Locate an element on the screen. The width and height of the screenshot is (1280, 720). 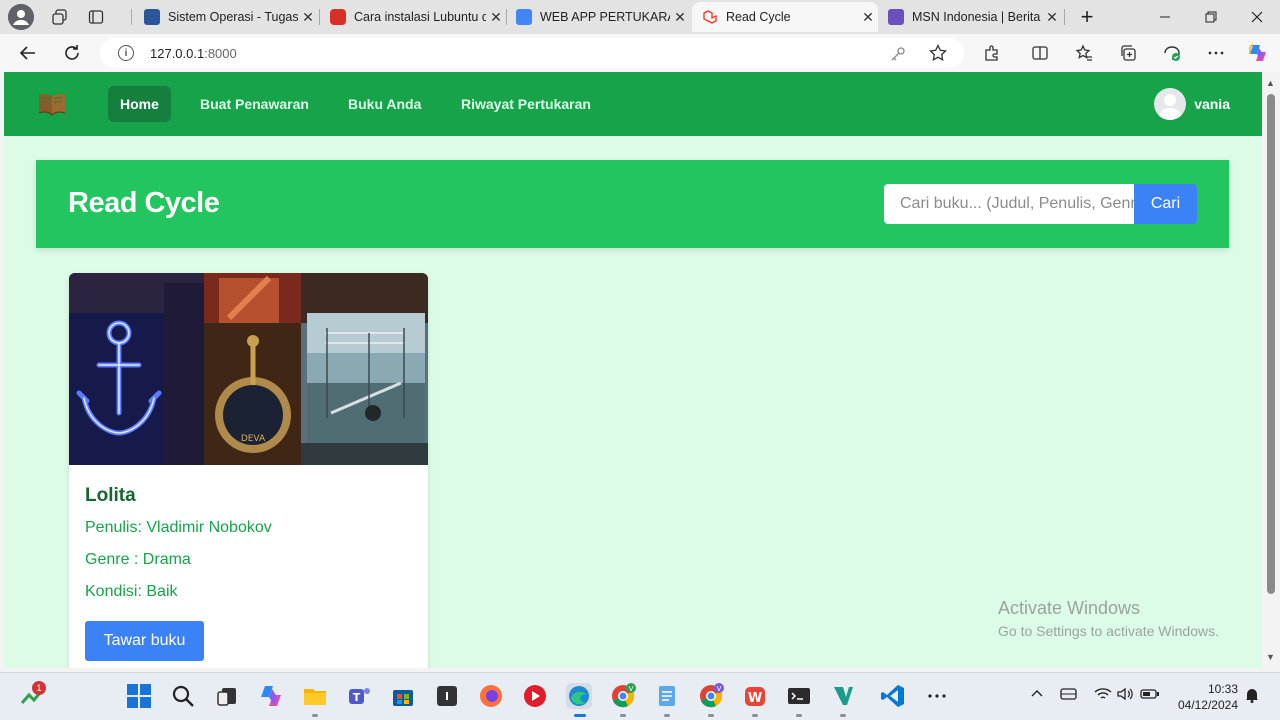
store-icon is located at coordinates (403, 696).